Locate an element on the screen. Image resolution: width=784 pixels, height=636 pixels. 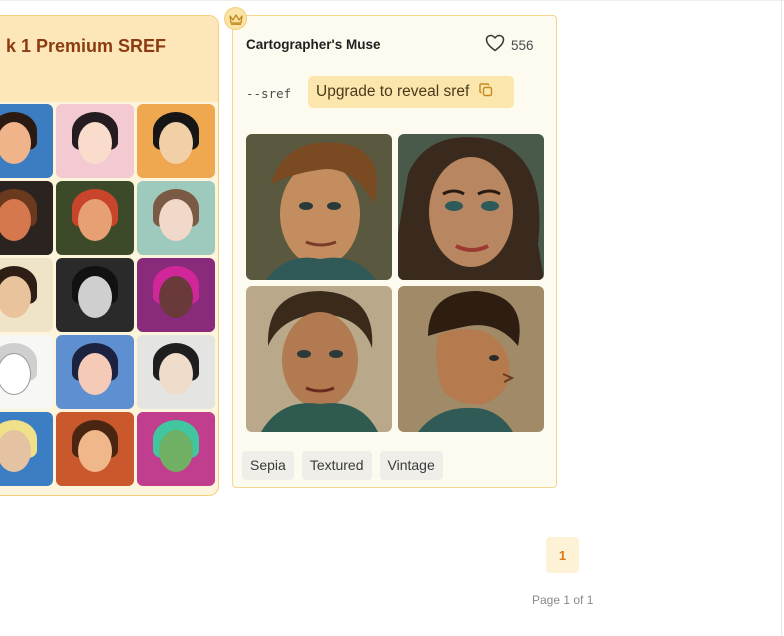
copy-icon is located at coordinates (486, 92).